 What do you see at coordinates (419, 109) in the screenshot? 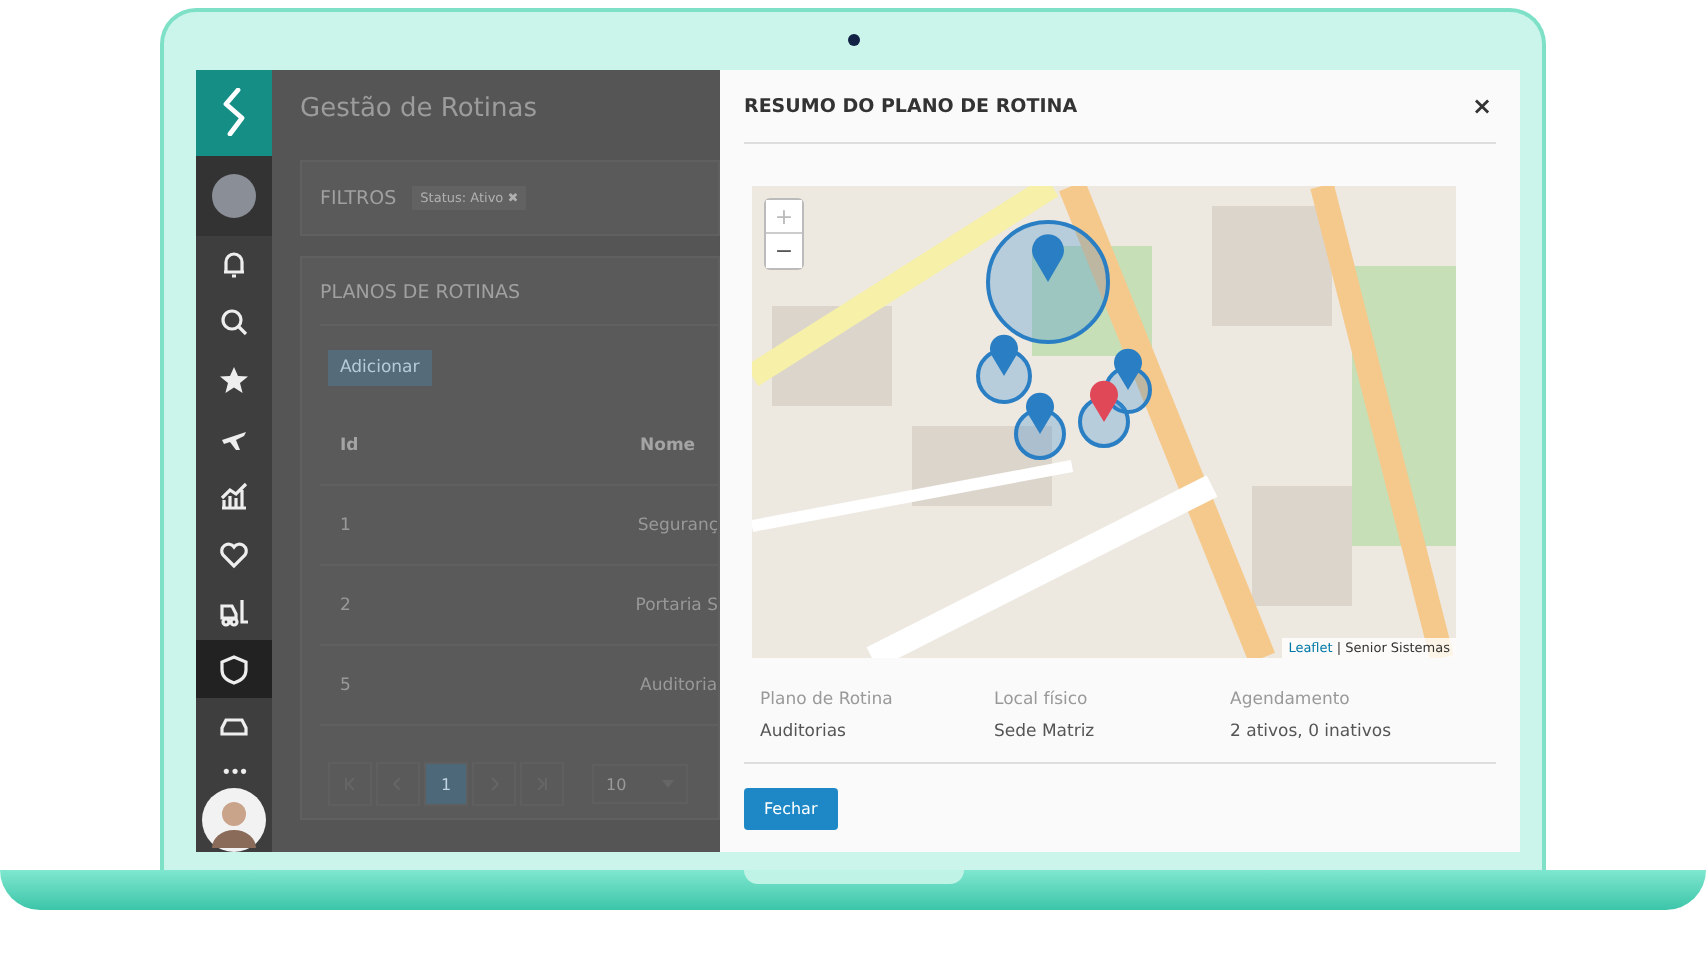
I see `page-title: Gestão de Rotinas` at bounding box center [419, 109].